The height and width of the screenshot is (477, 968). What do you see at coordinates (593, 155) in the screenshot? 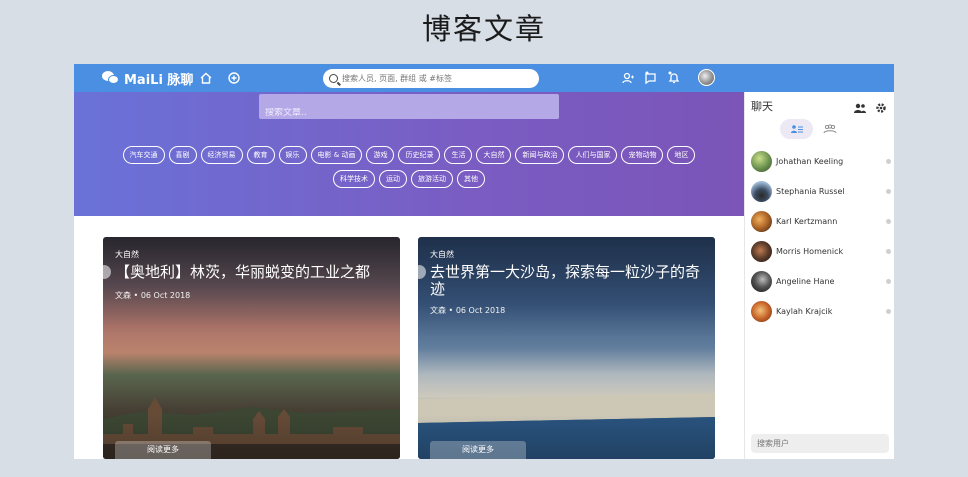
I see `tag-chip: 人们与国家` at bounding box center [593, 155].